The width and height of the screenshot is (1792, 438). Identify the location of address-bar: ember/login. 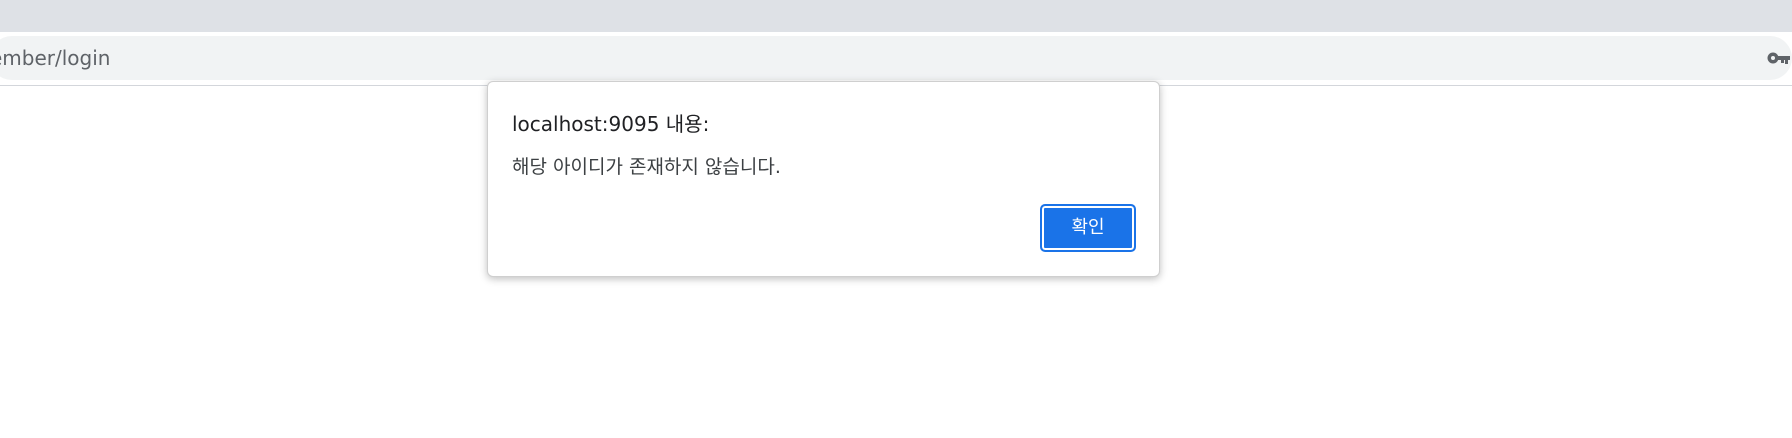
(896, 58).